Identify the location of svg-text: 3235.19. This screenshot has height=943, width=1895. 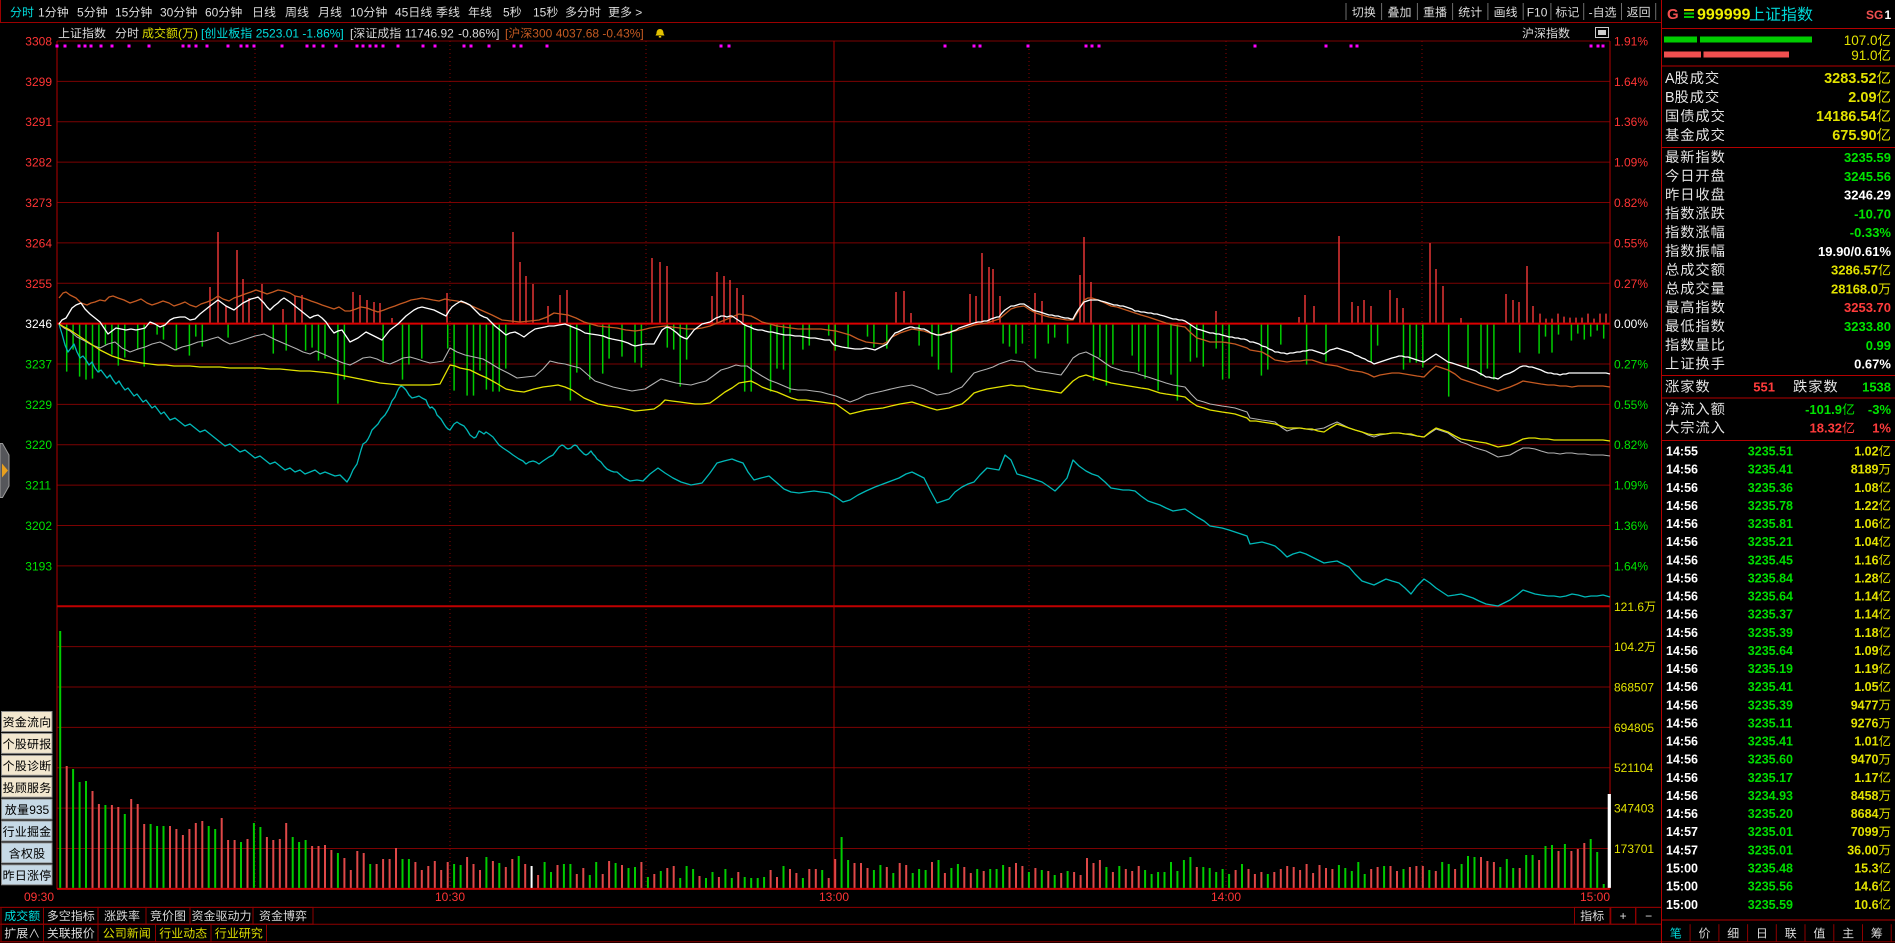
(1770, 669).